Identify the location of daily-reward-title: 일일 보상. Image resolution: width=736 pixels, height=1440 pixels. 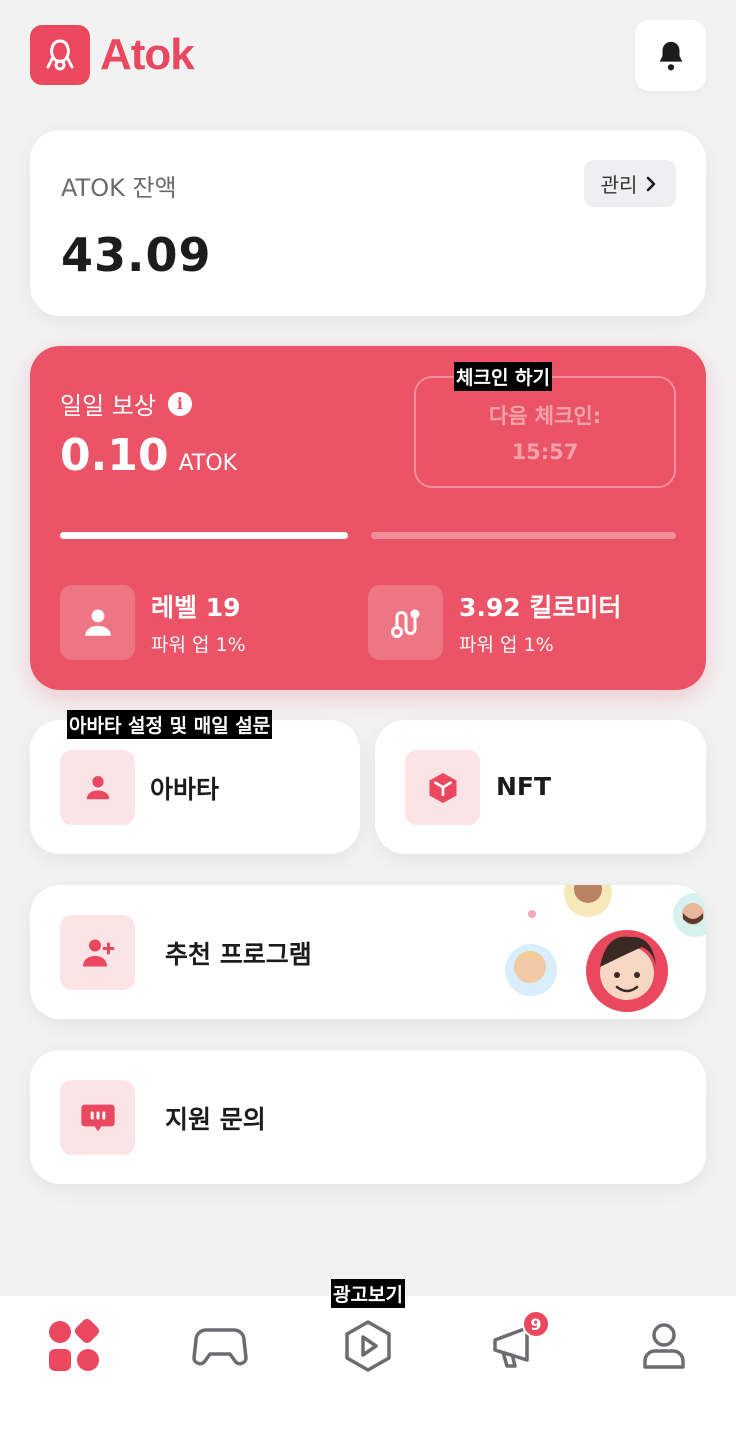
(108, 406).